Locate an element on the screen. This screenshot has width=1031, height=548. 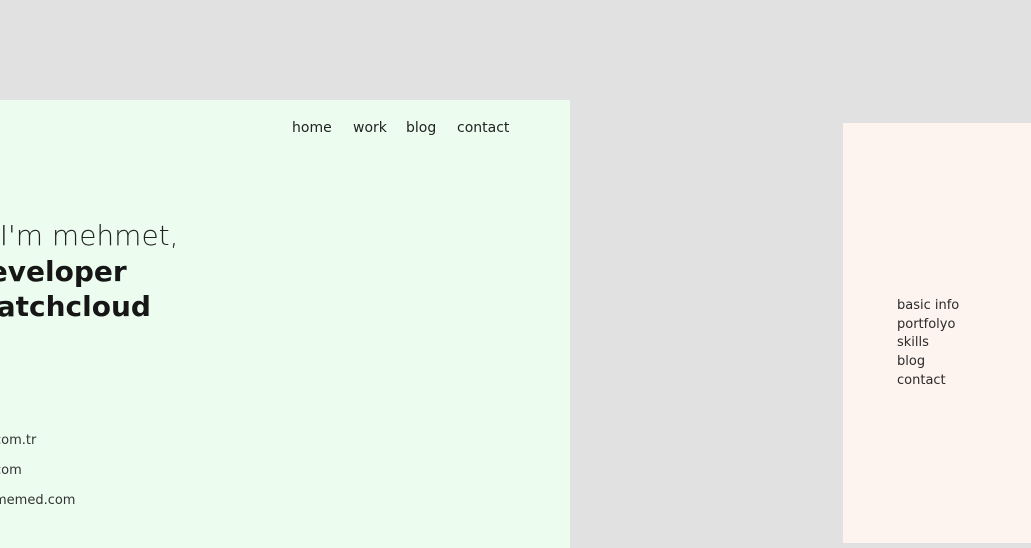
contact-links: com.tr com memed.com is located at coordinates (37, 471).